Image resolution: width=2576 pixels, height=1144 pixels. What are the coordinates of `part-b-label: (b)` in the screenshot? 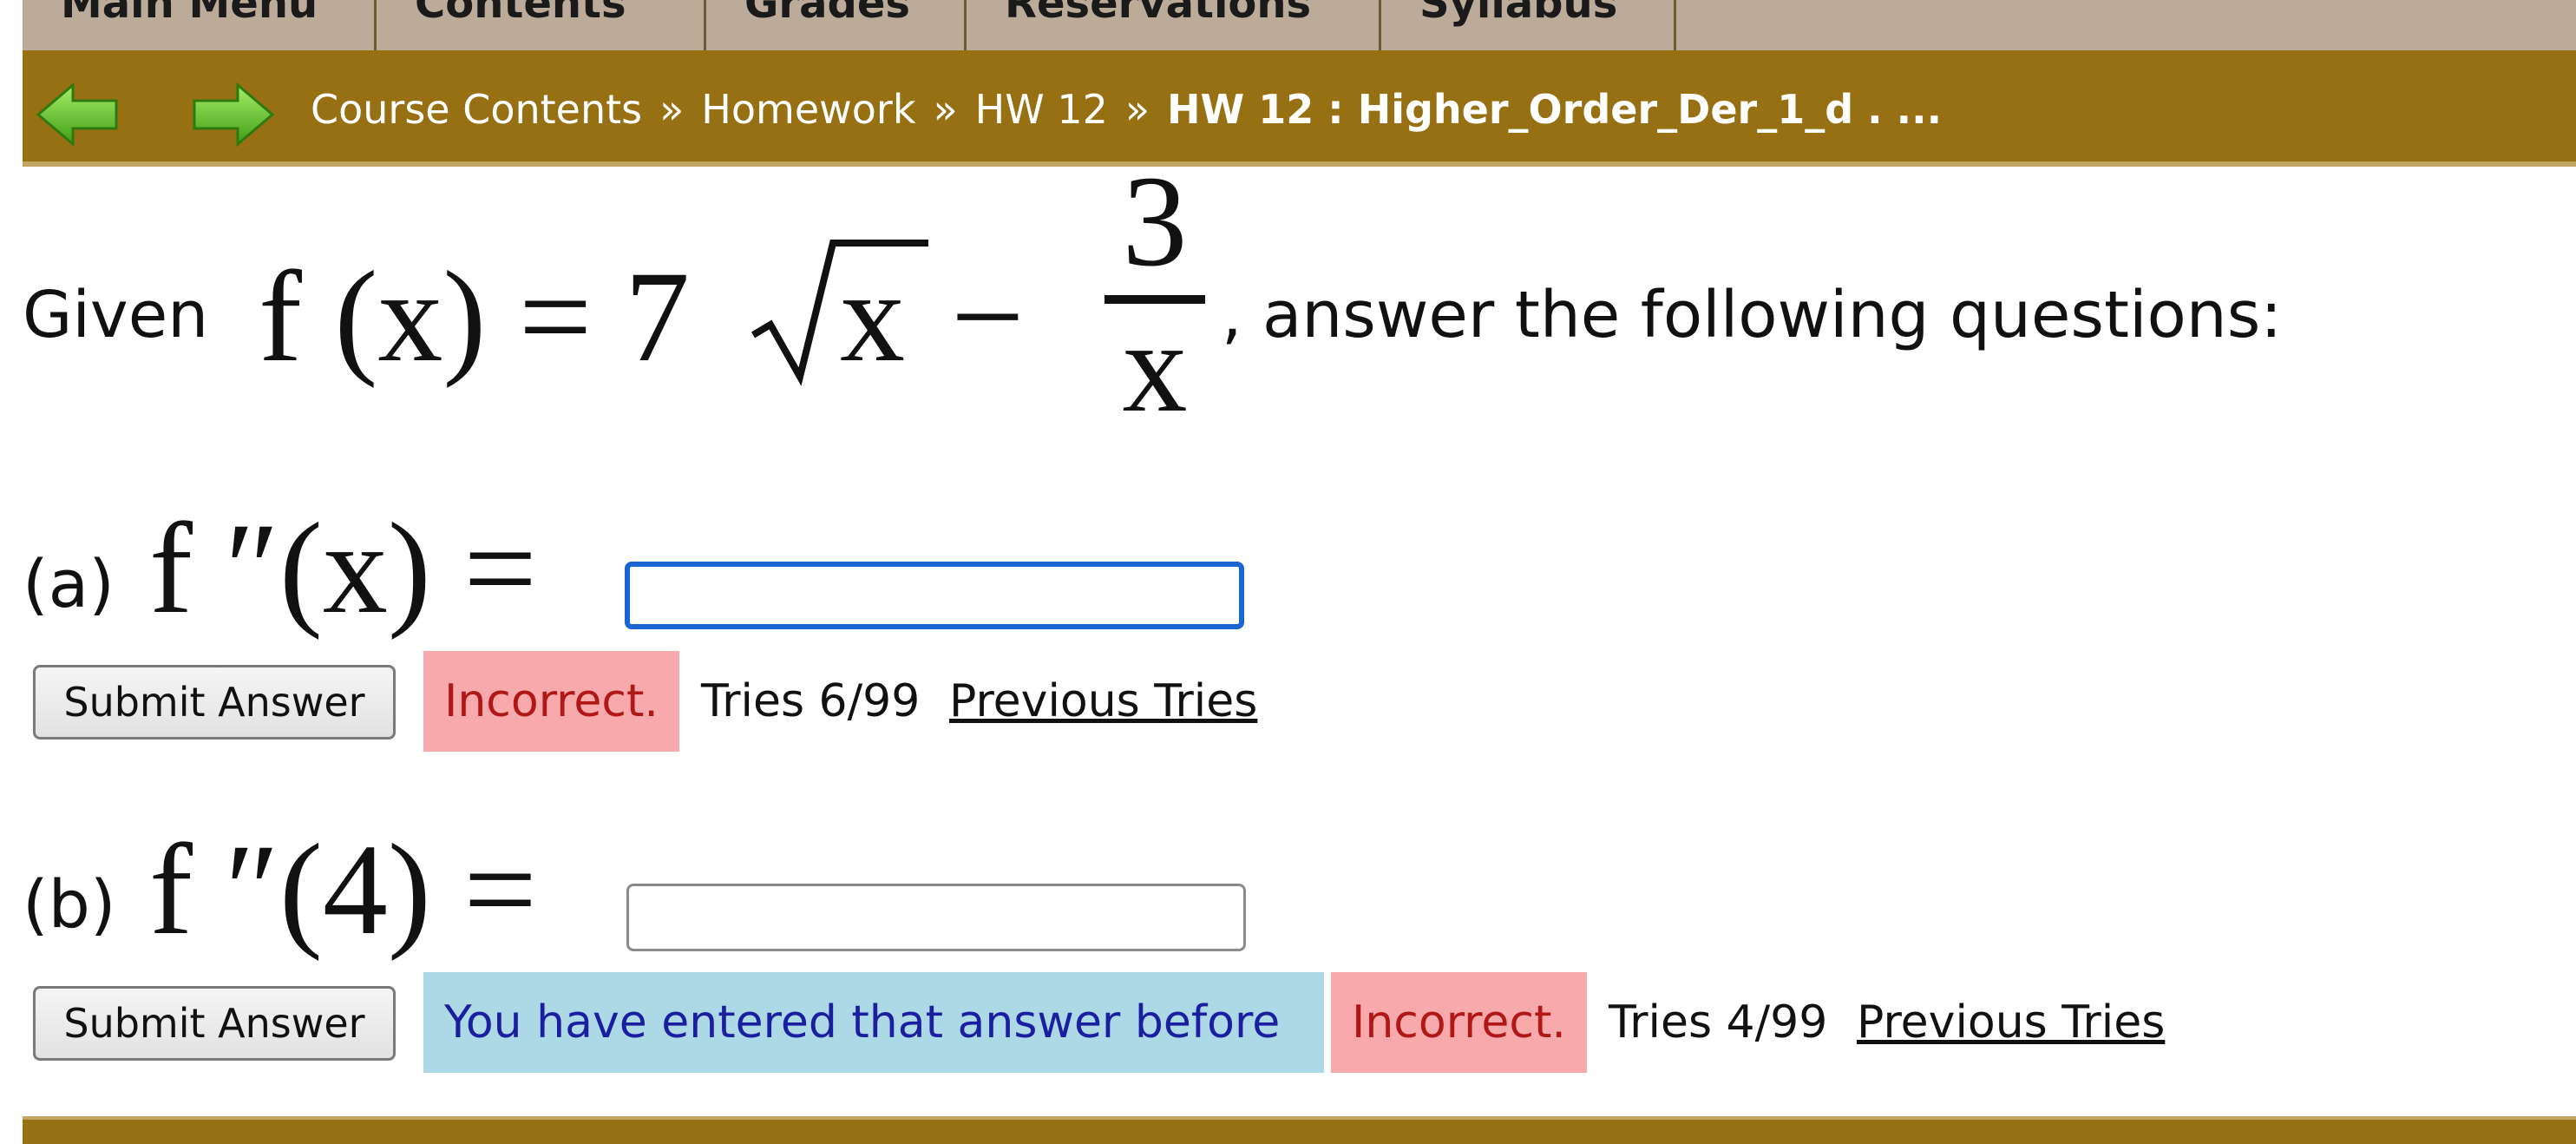 It's located at (69, 904).